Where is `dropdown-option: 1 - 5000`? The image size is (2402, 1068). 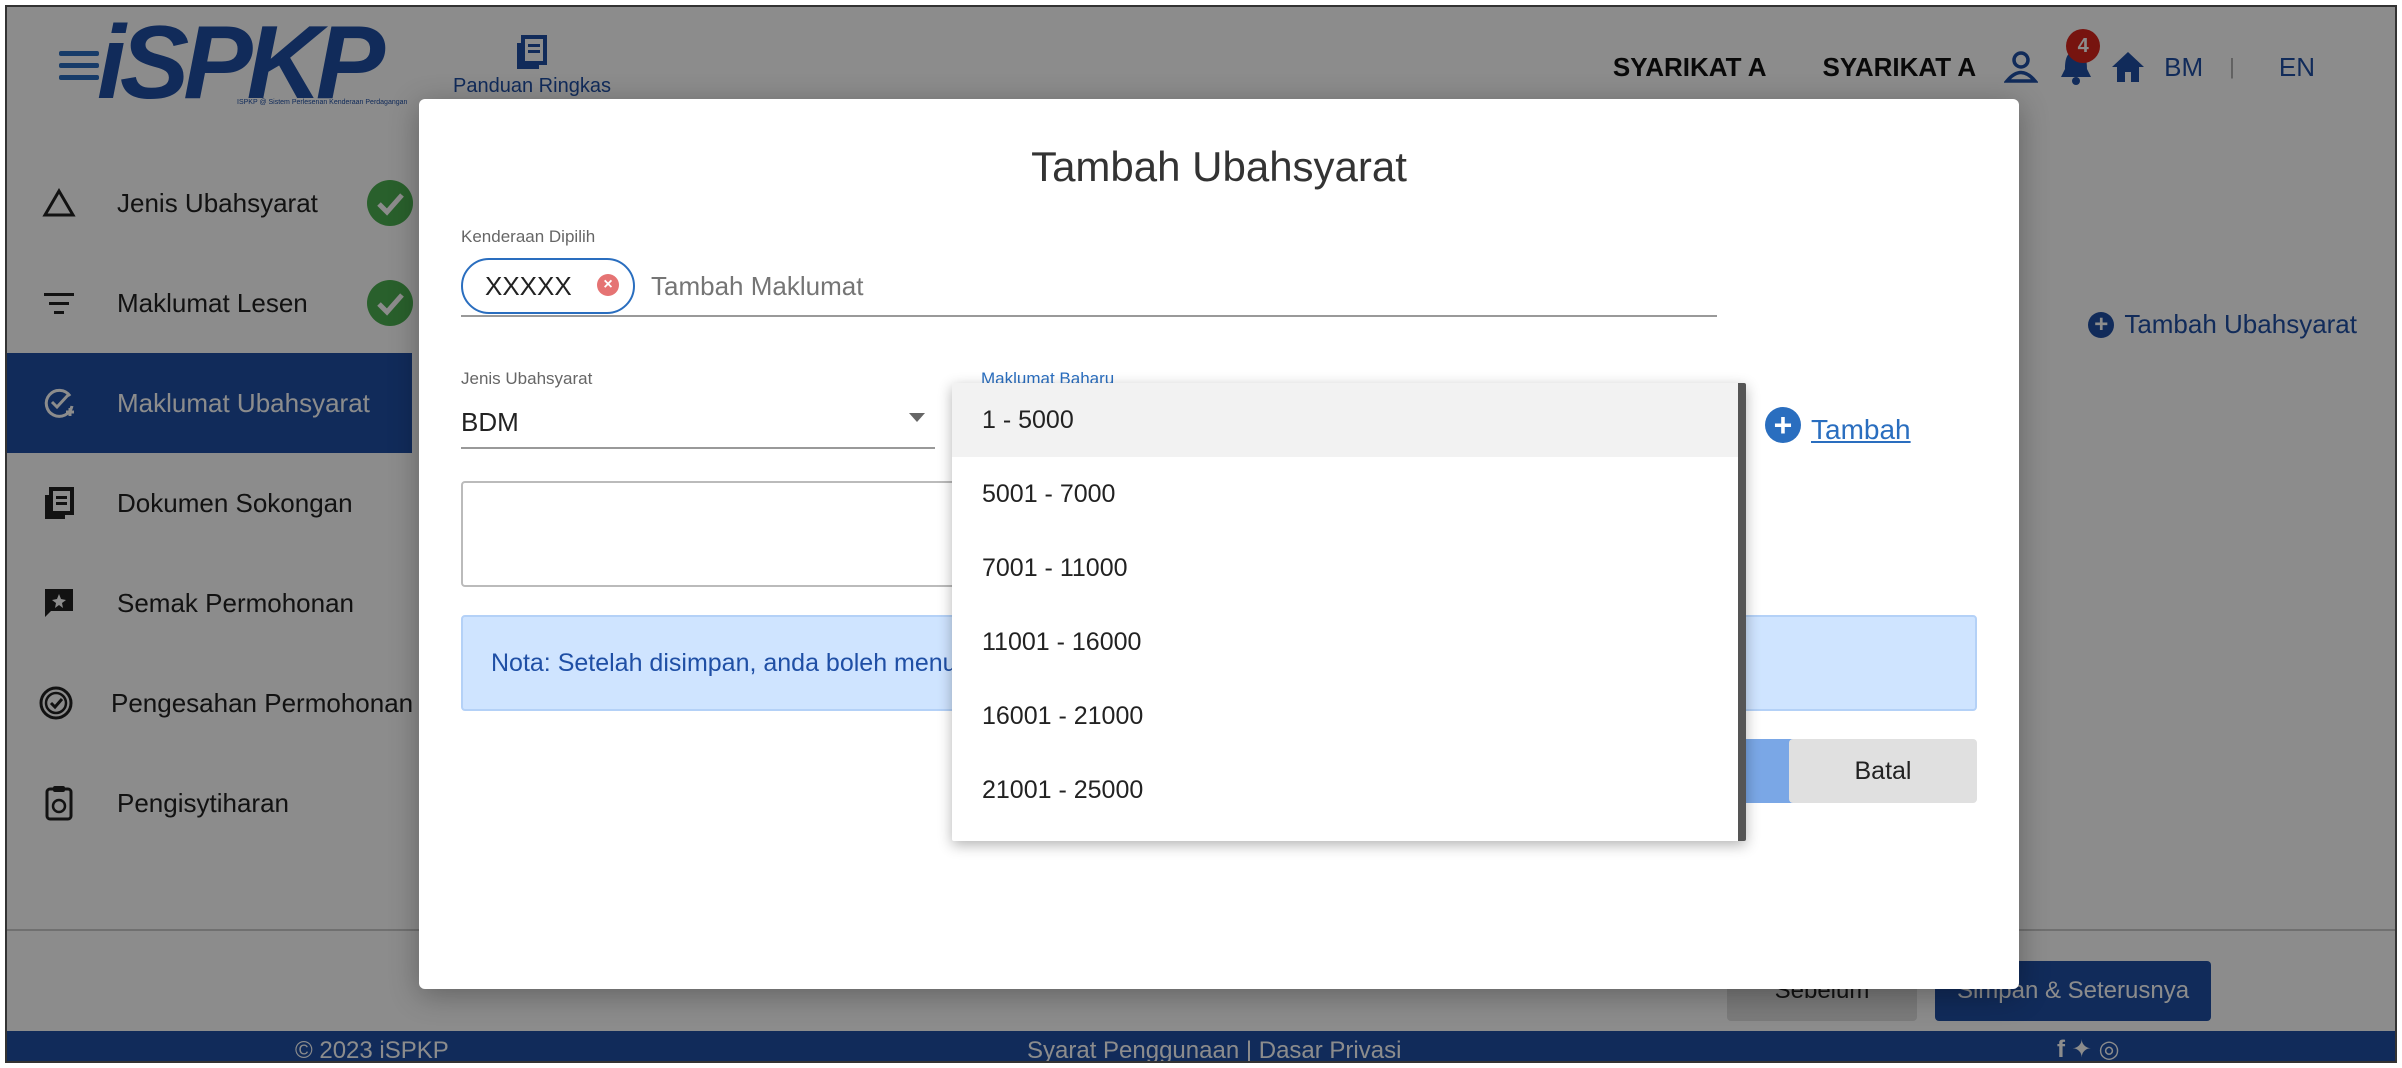
dropdown-option: 1 - 5000 is located at coordinates (1345, 420).